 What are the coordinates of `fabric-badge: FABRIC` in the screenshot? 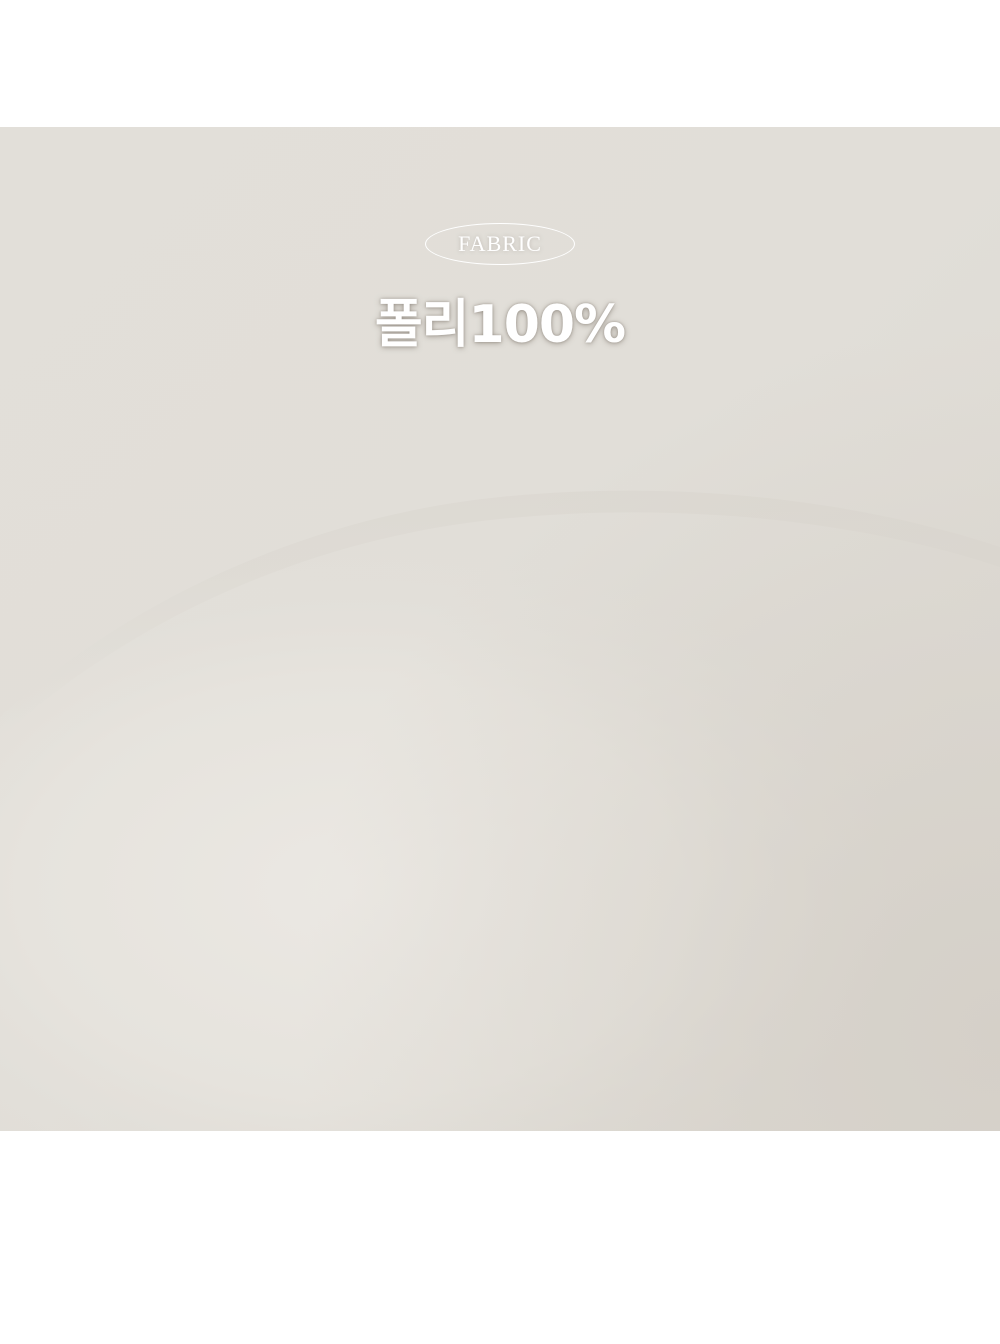 It's located at (500, 244).